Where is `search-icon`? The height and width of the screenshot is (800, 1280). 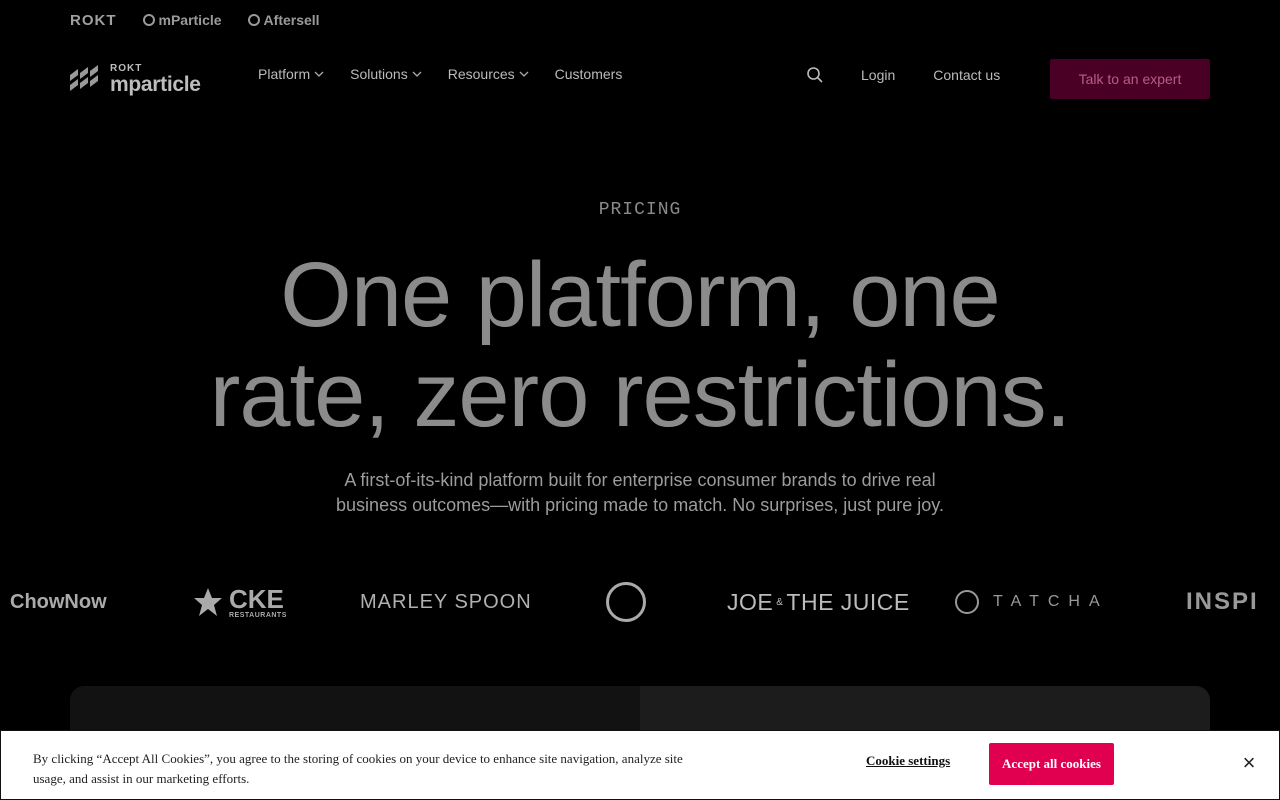
search-icon is located at coordinates (815, 75).